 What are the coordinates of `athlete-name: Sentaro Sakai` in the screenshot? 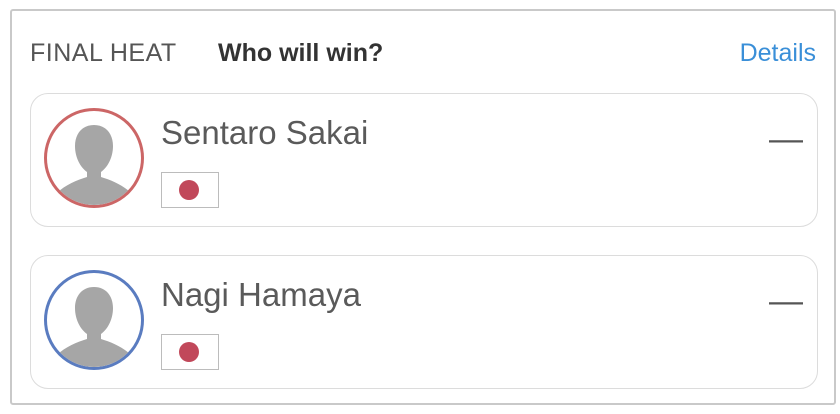 It's located at (265, 132).